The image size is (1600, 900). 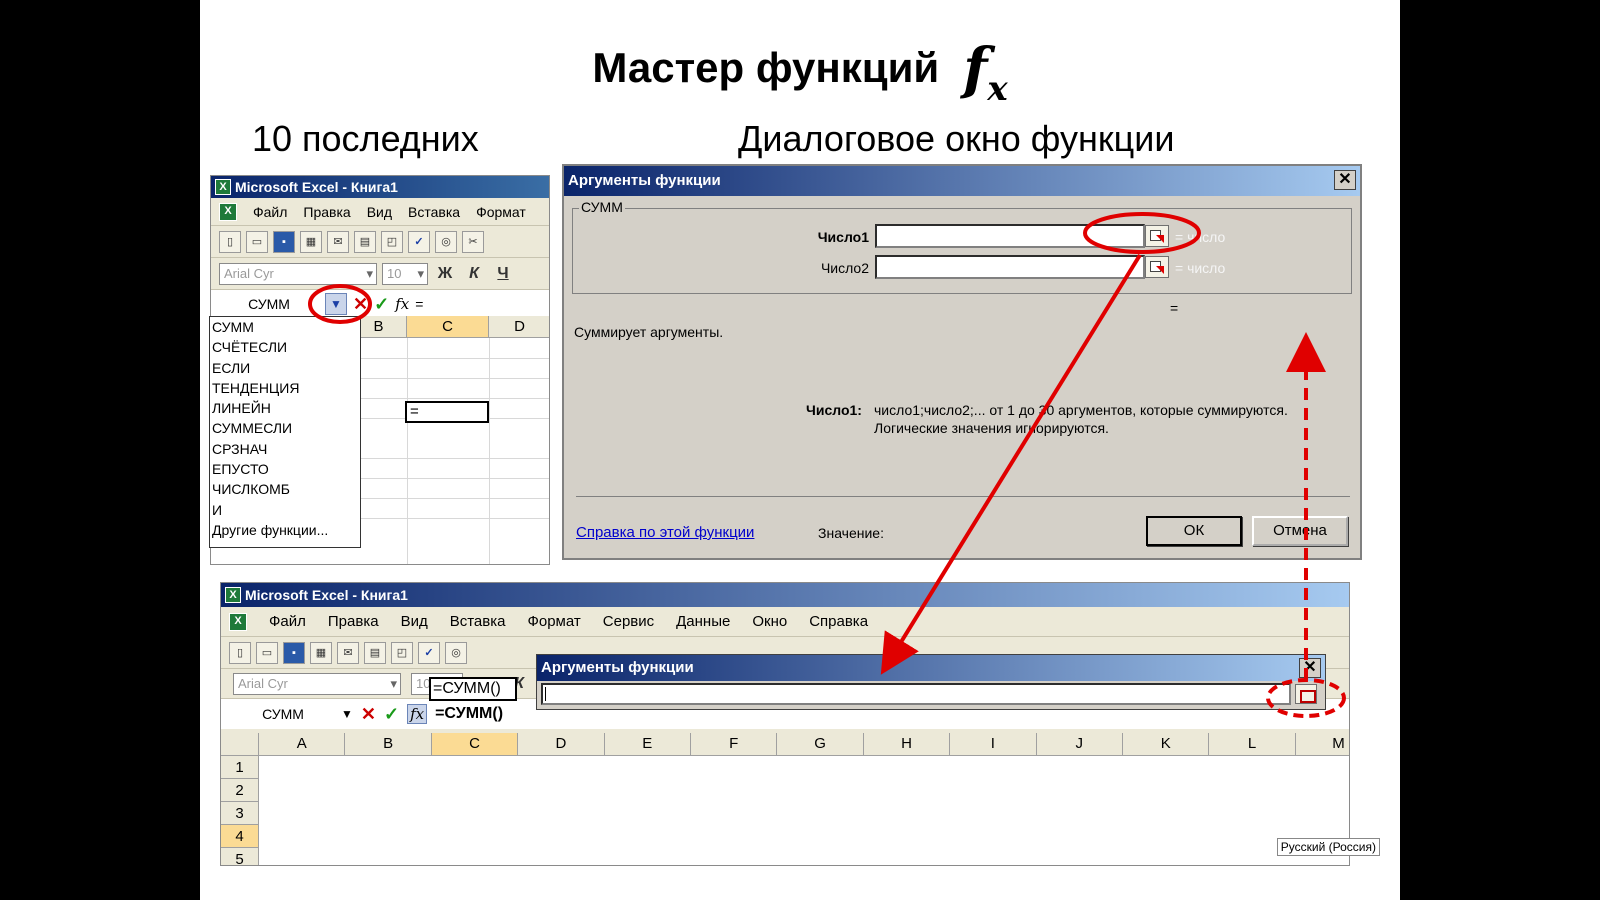 What do you see at coordinates (285, 469) in the screenshot?
I see `recent-function-item: ЕПУСТО` at bounding box center [285, 469].